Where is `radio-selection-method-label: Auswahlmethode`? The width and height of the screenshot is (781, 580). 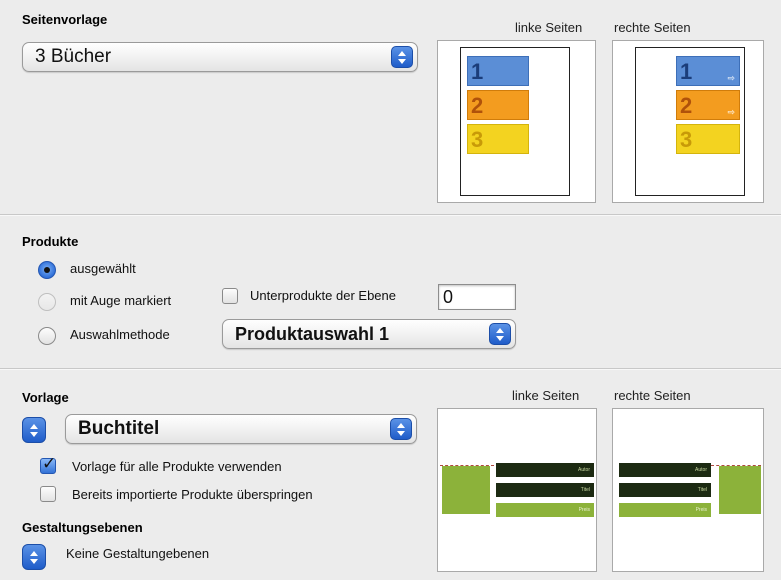
radio-selection-method-label: Auswahlmethode is located at coordinates (120, 334).